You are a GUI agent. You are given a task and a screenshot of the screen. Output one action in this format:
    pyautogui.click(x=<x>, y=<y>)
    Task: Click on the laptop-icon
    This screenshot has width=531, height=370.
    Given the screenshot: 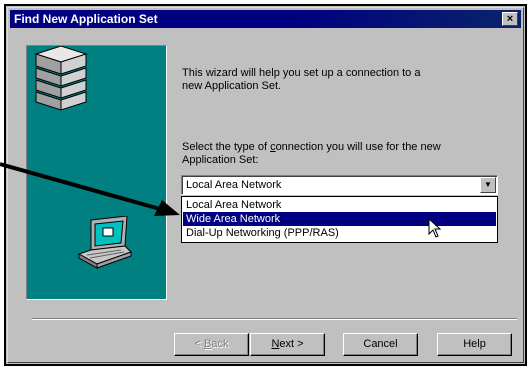 What is the action you would take?
    pyautogui.click(x=104, y=242)
    